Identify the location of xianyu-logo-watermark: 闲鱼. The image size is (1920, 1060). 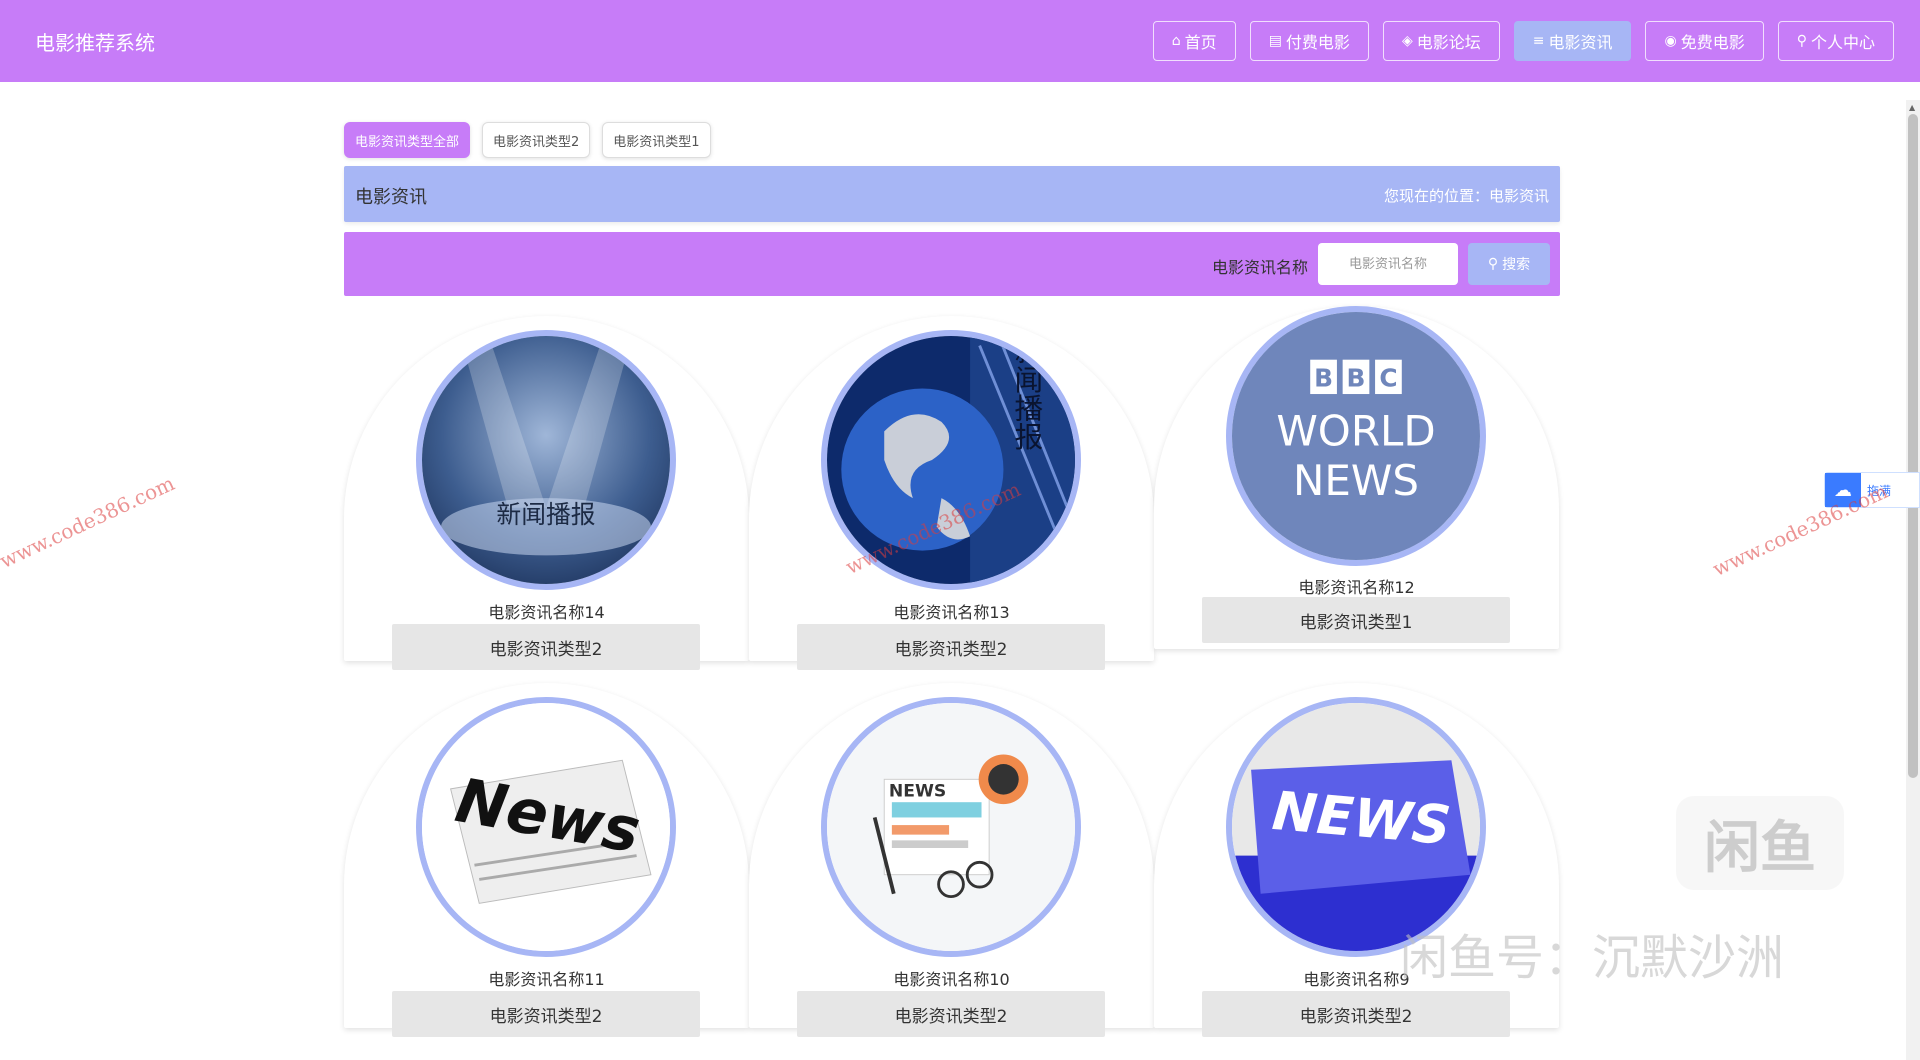
(1760, 843).